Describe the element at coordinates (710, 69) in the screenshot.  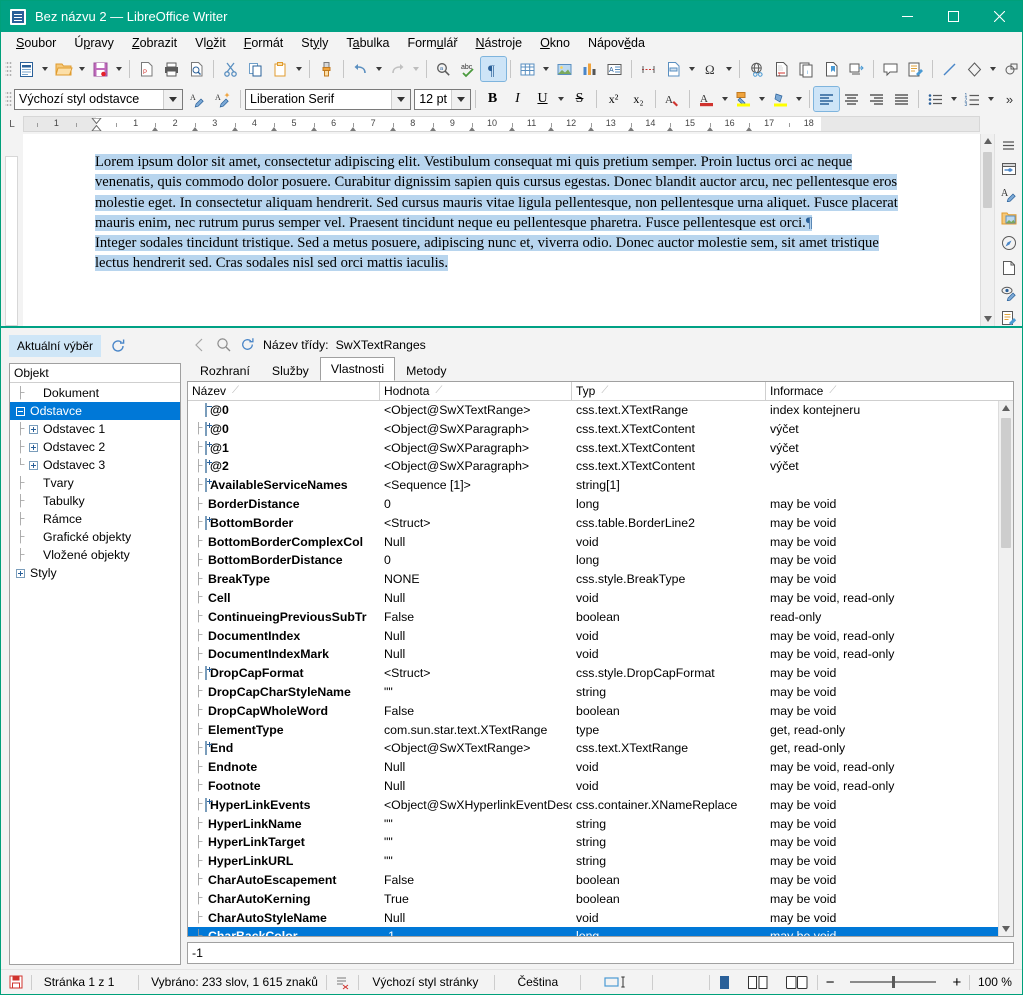
I see `insert-special-character-icon: Ω` at that location.